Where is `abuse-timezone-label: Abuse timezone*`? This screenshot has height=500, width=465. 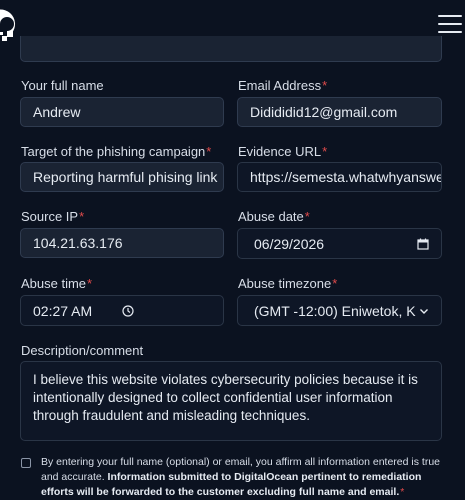 abuse-timezone-label: Abuse timezone* is located at coordinates (288, 283).